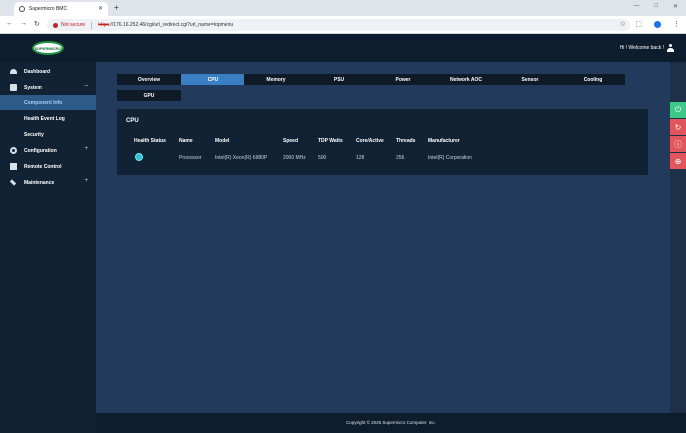  I want to click on tab-psu: PSU, so click(339, 79).